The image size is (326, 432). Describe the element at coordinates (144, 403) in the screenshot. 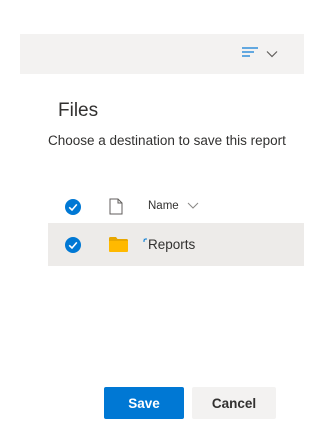

I see `save-button: Save` at that location.